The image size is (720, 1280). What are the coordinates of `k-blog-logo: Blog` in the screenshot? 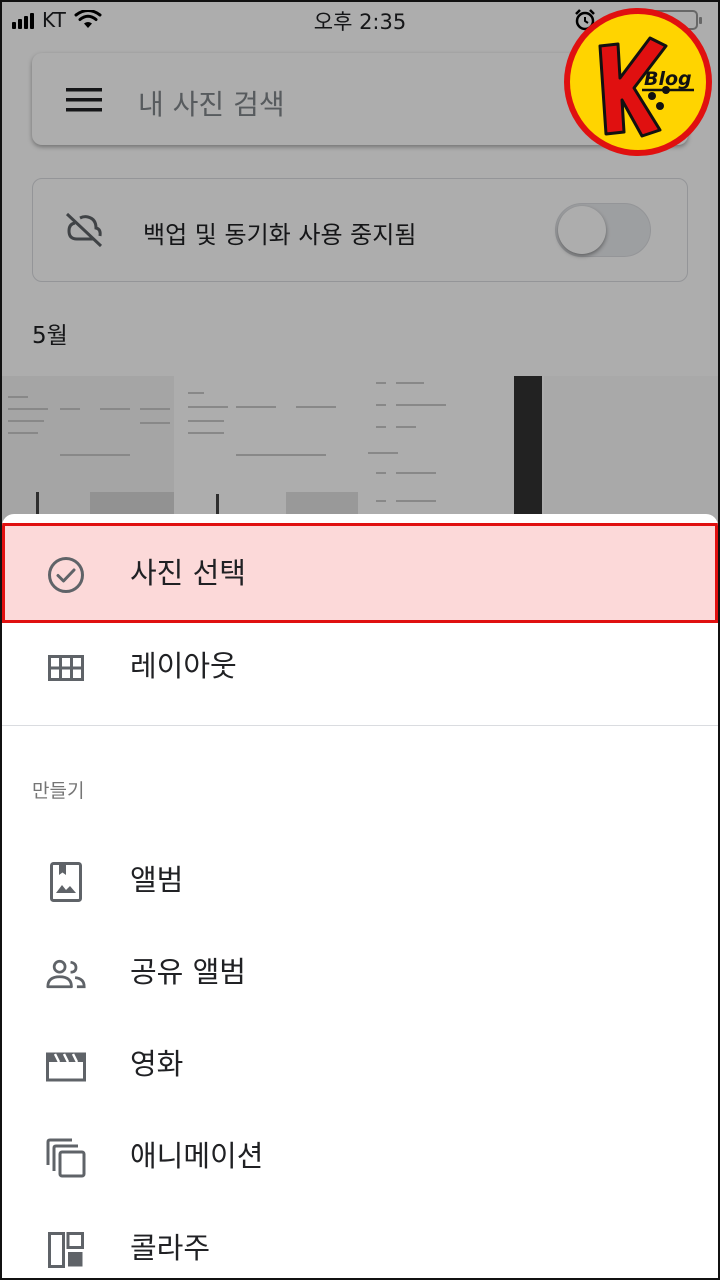 It's located at (638, 82).